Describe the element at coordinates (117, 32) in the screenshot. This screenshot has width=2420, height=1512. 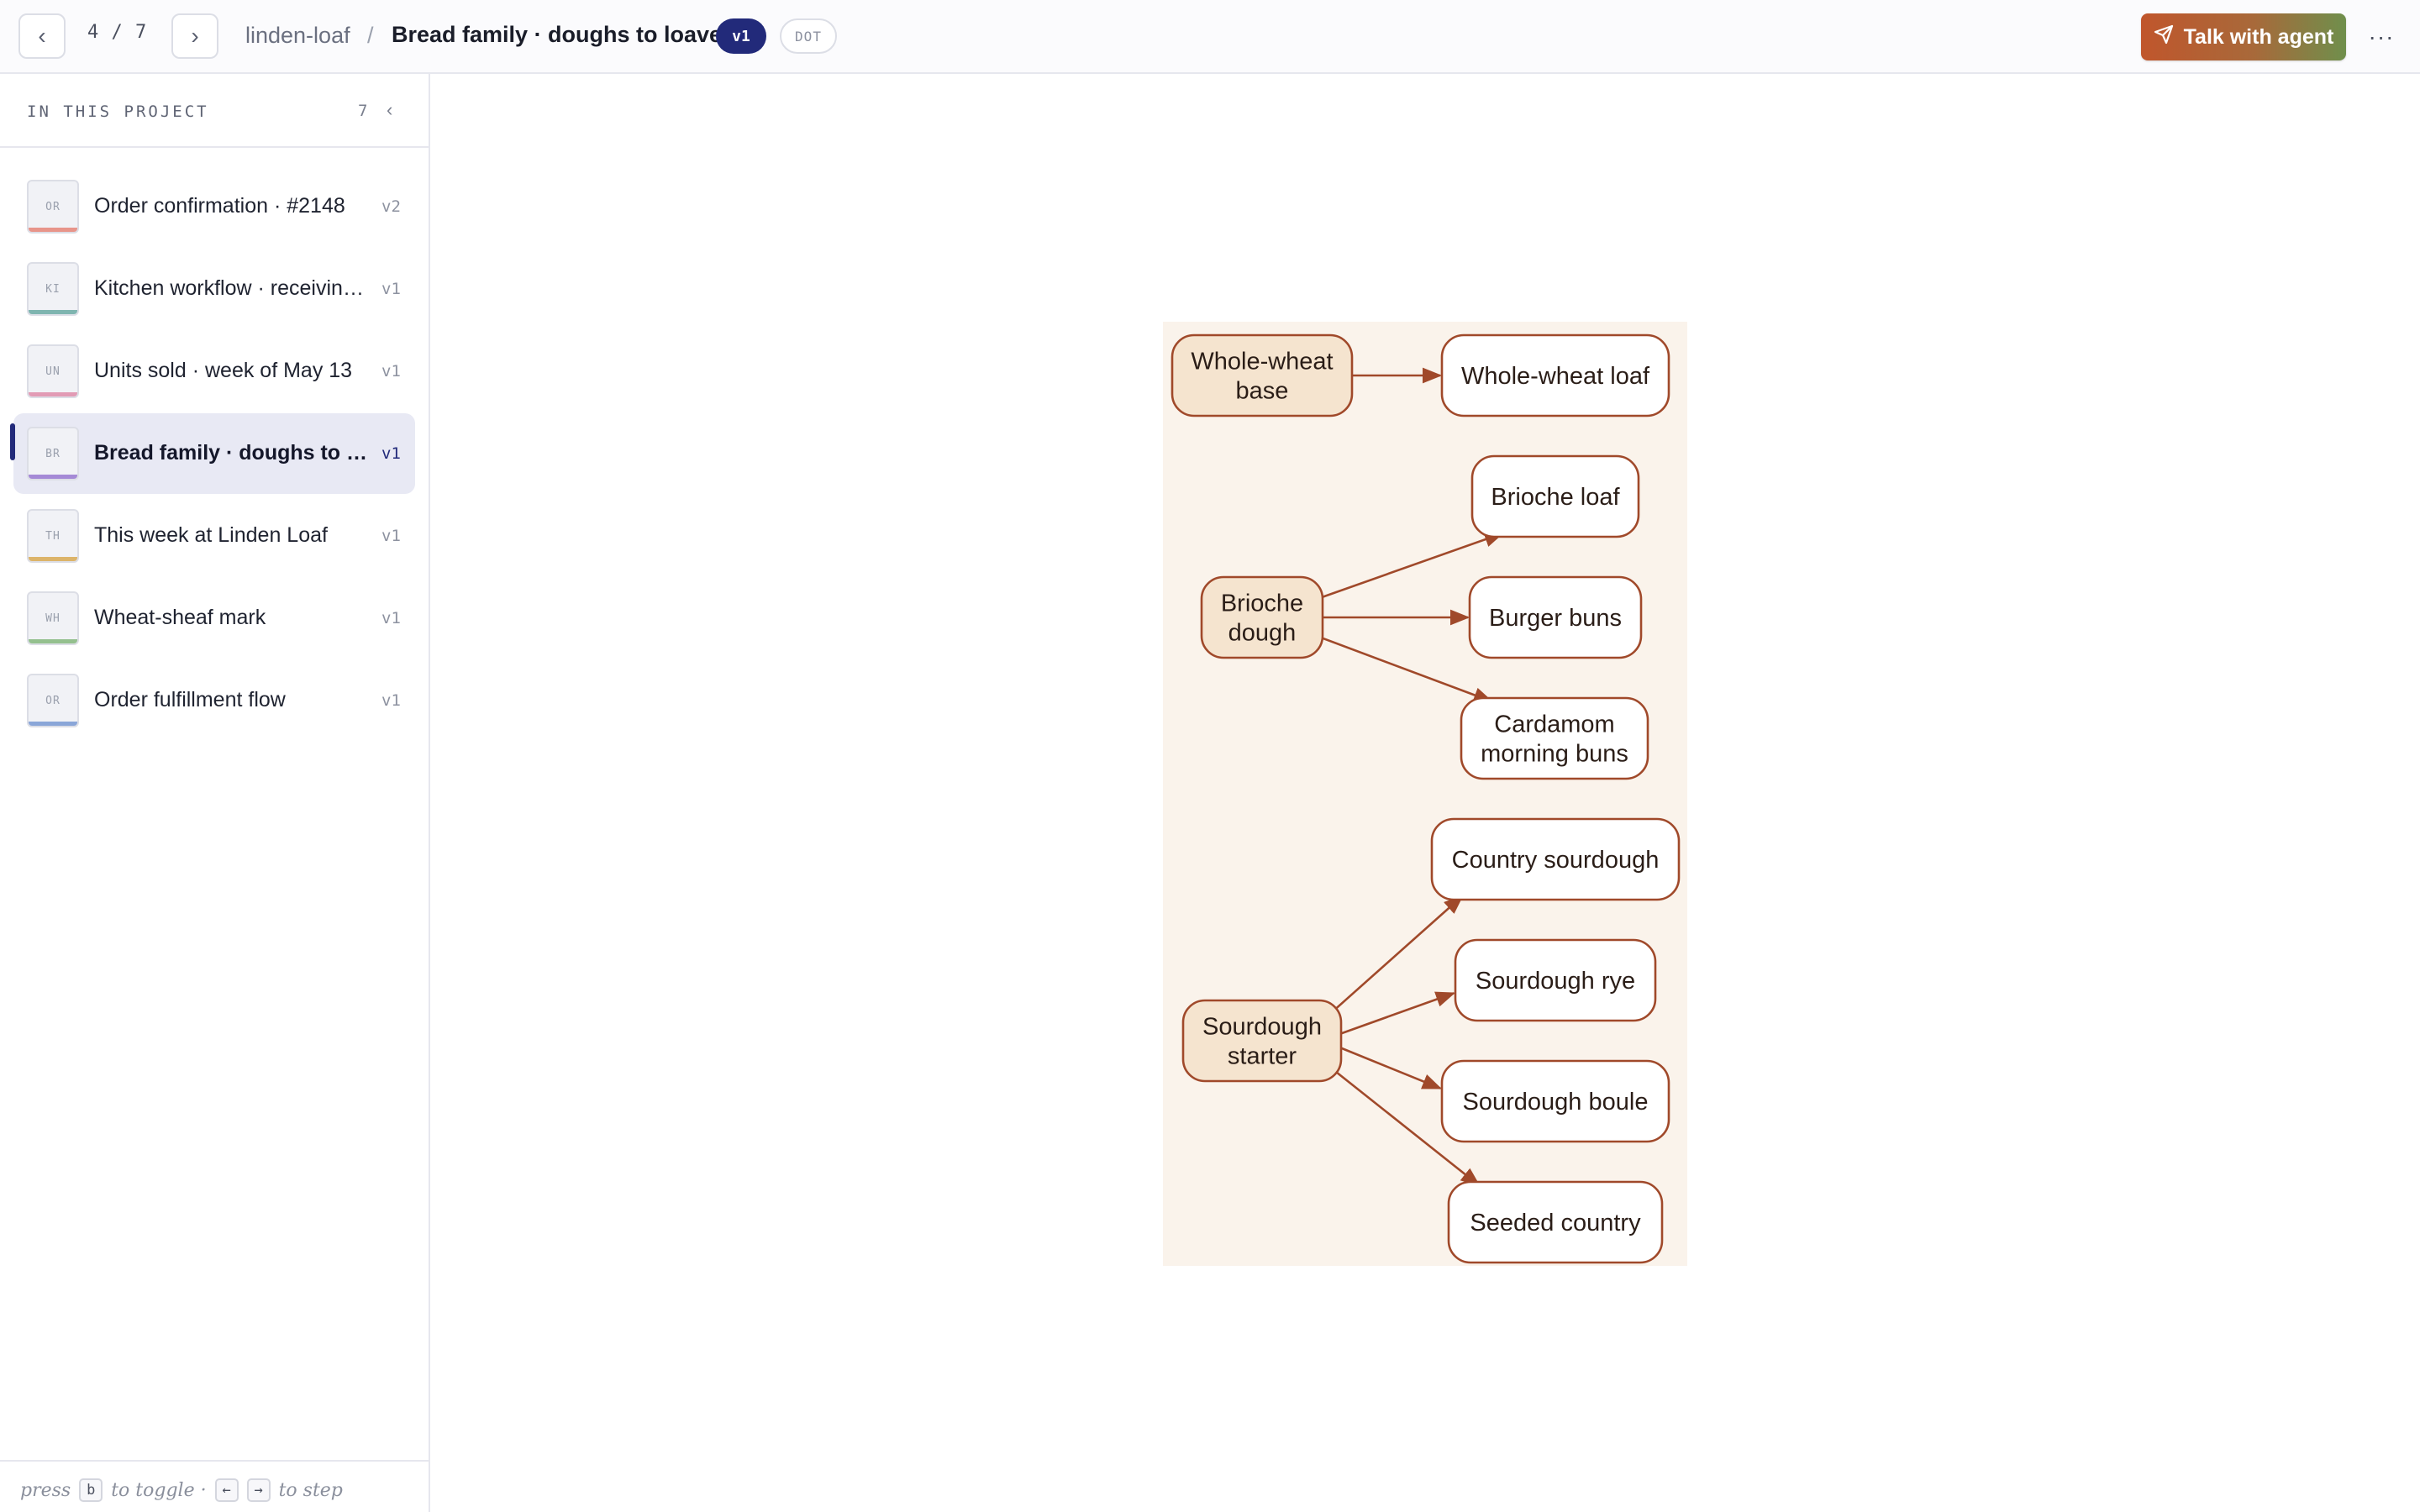
I see `page-counter: 4 / 7` at that location.